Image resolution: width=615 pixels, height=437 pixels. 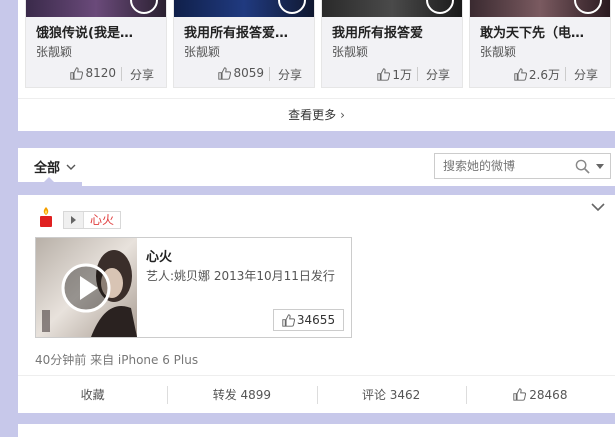 I want to click on music-tag-label: 心火, so click(x=102, y=220).